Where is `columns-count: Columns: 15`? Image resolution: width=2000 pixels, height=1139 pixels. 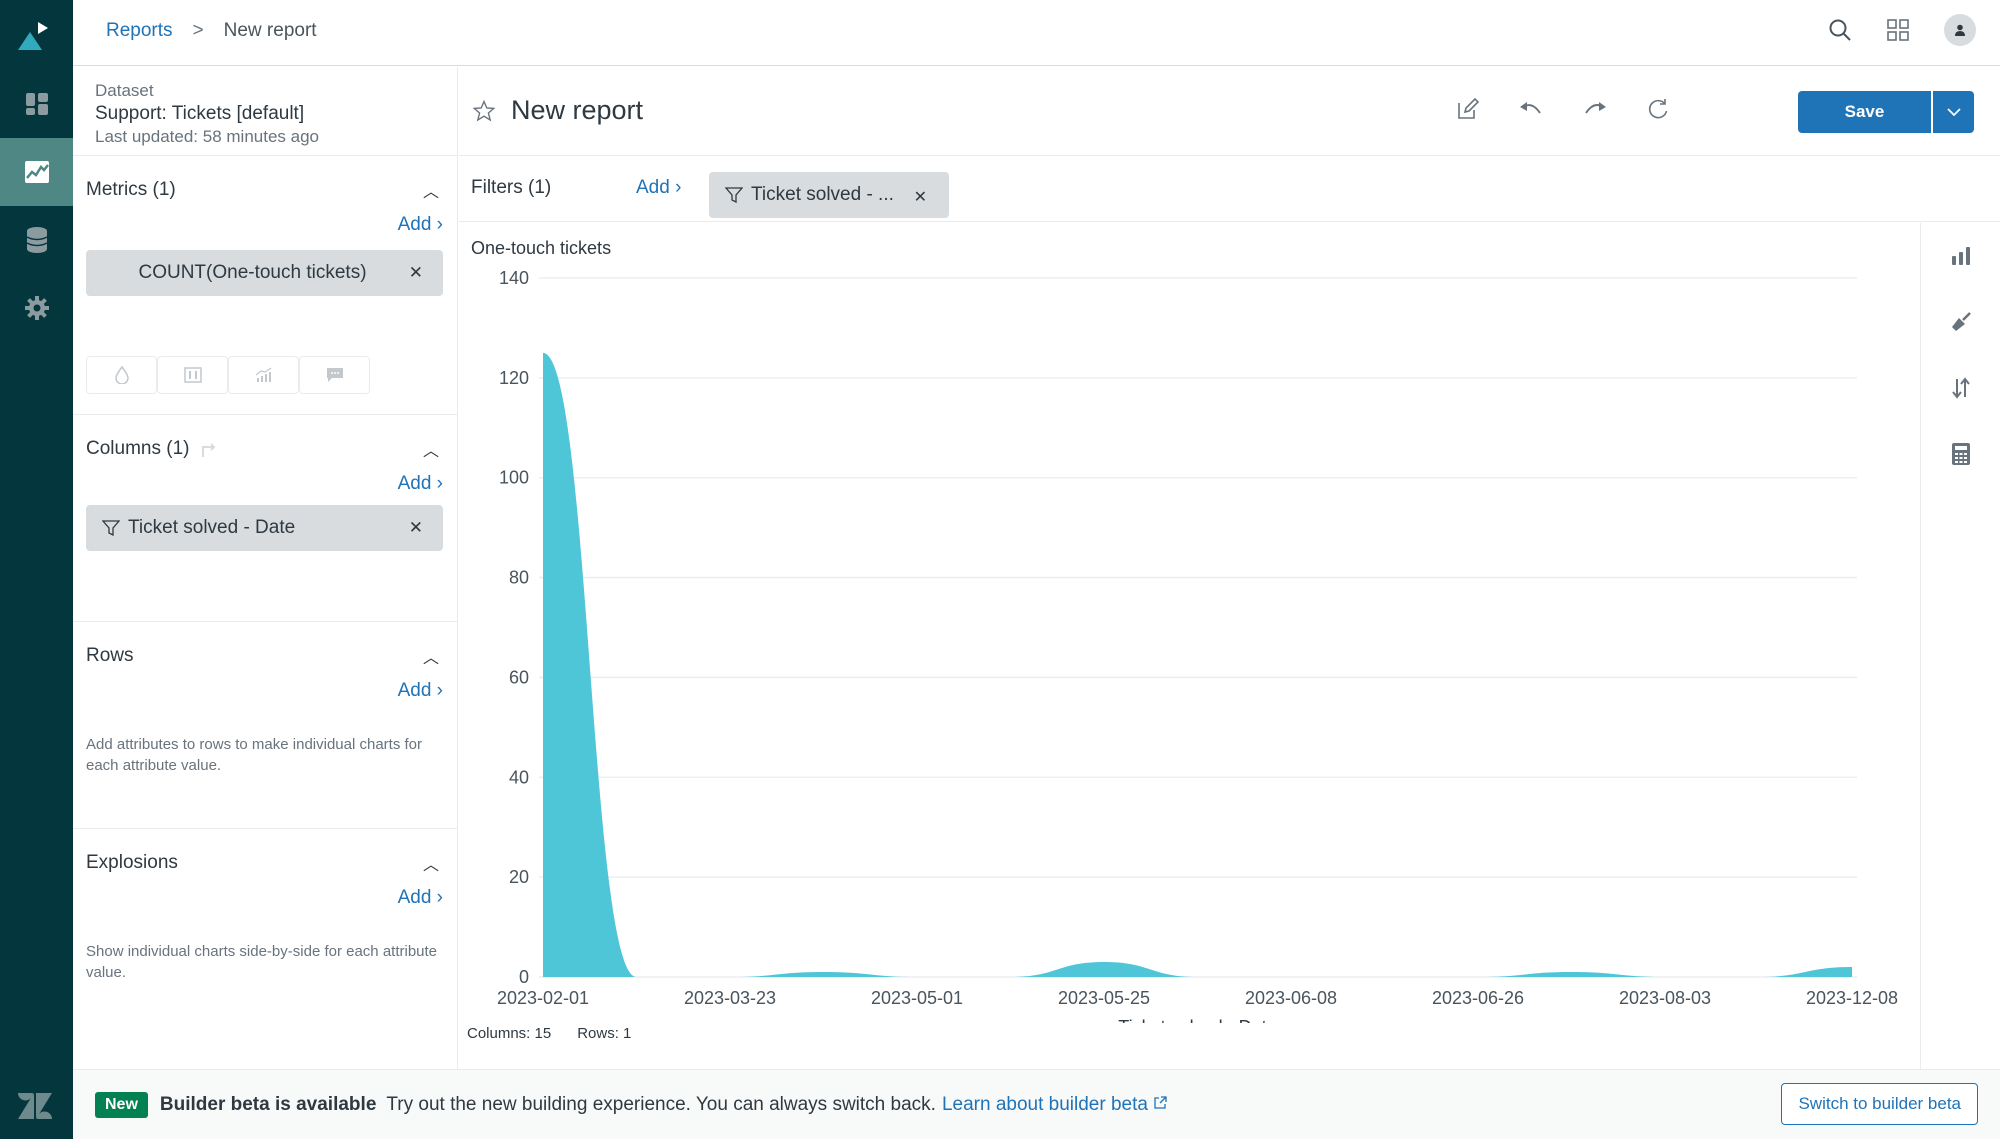 columns-count: Columns: 15 is located at coordinates (509, 1033).